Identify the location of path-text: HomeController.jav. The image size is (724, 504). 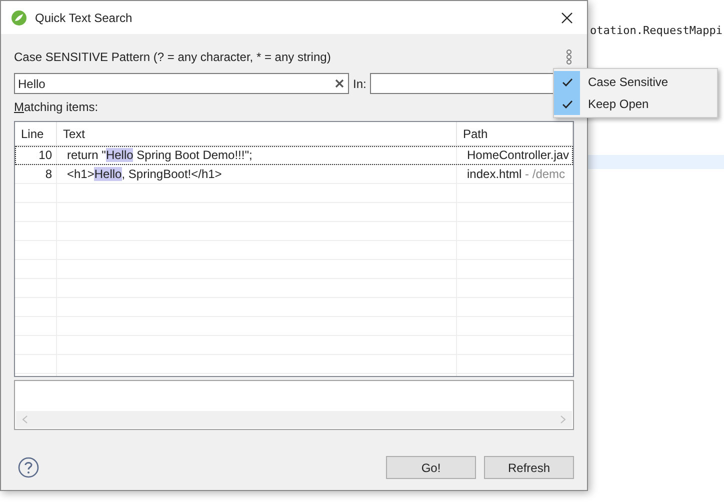
(518, 155).